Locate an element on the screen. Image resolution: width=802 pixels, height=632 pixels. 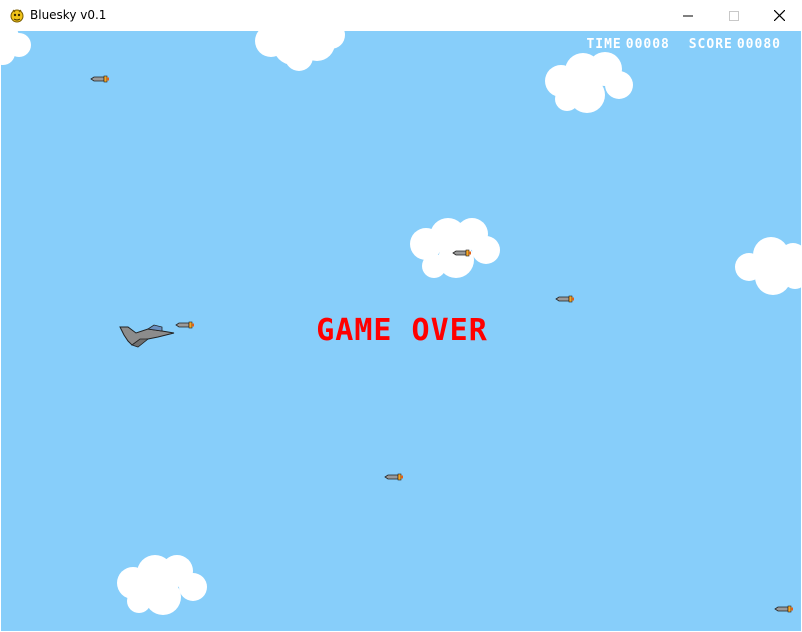
maximize-icon is located at coordinates (734, 15).